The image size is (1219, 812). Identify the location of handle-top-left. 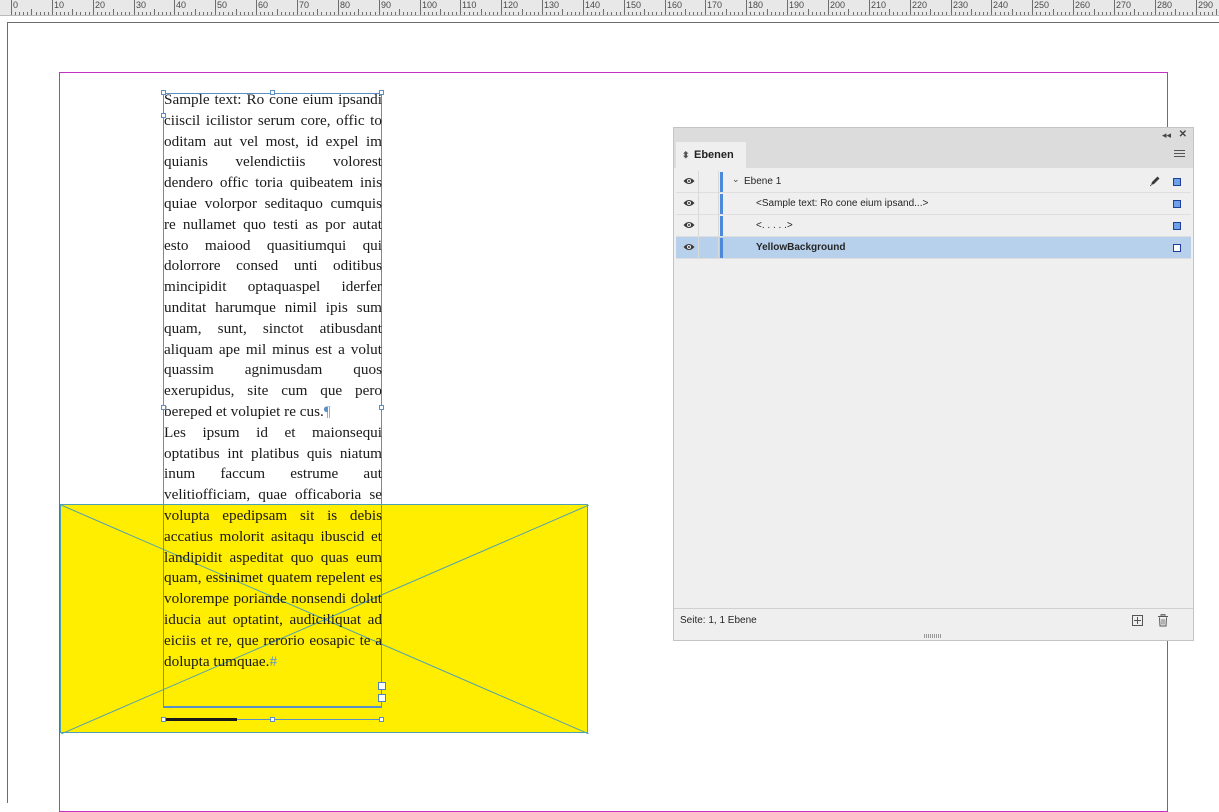
(163, 92).